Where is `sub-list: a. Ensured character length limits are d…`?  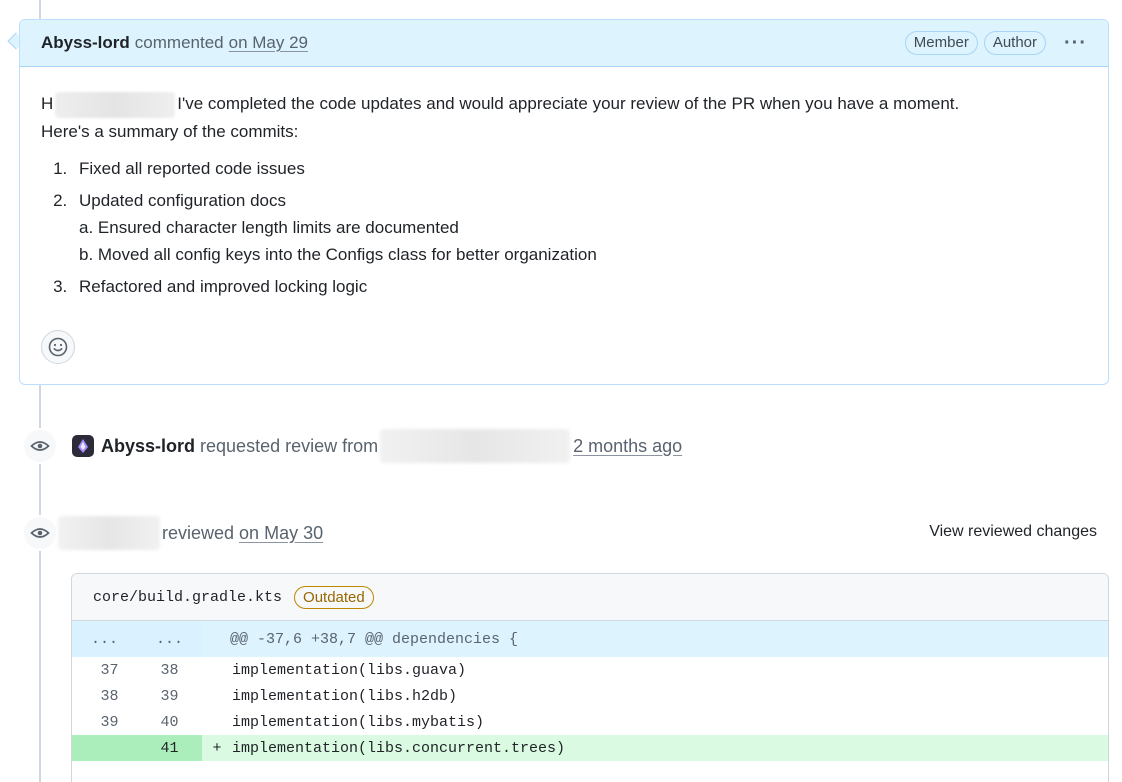 sub-list: a. Ensured character length limits are d… is located at coordinates (583, 241).